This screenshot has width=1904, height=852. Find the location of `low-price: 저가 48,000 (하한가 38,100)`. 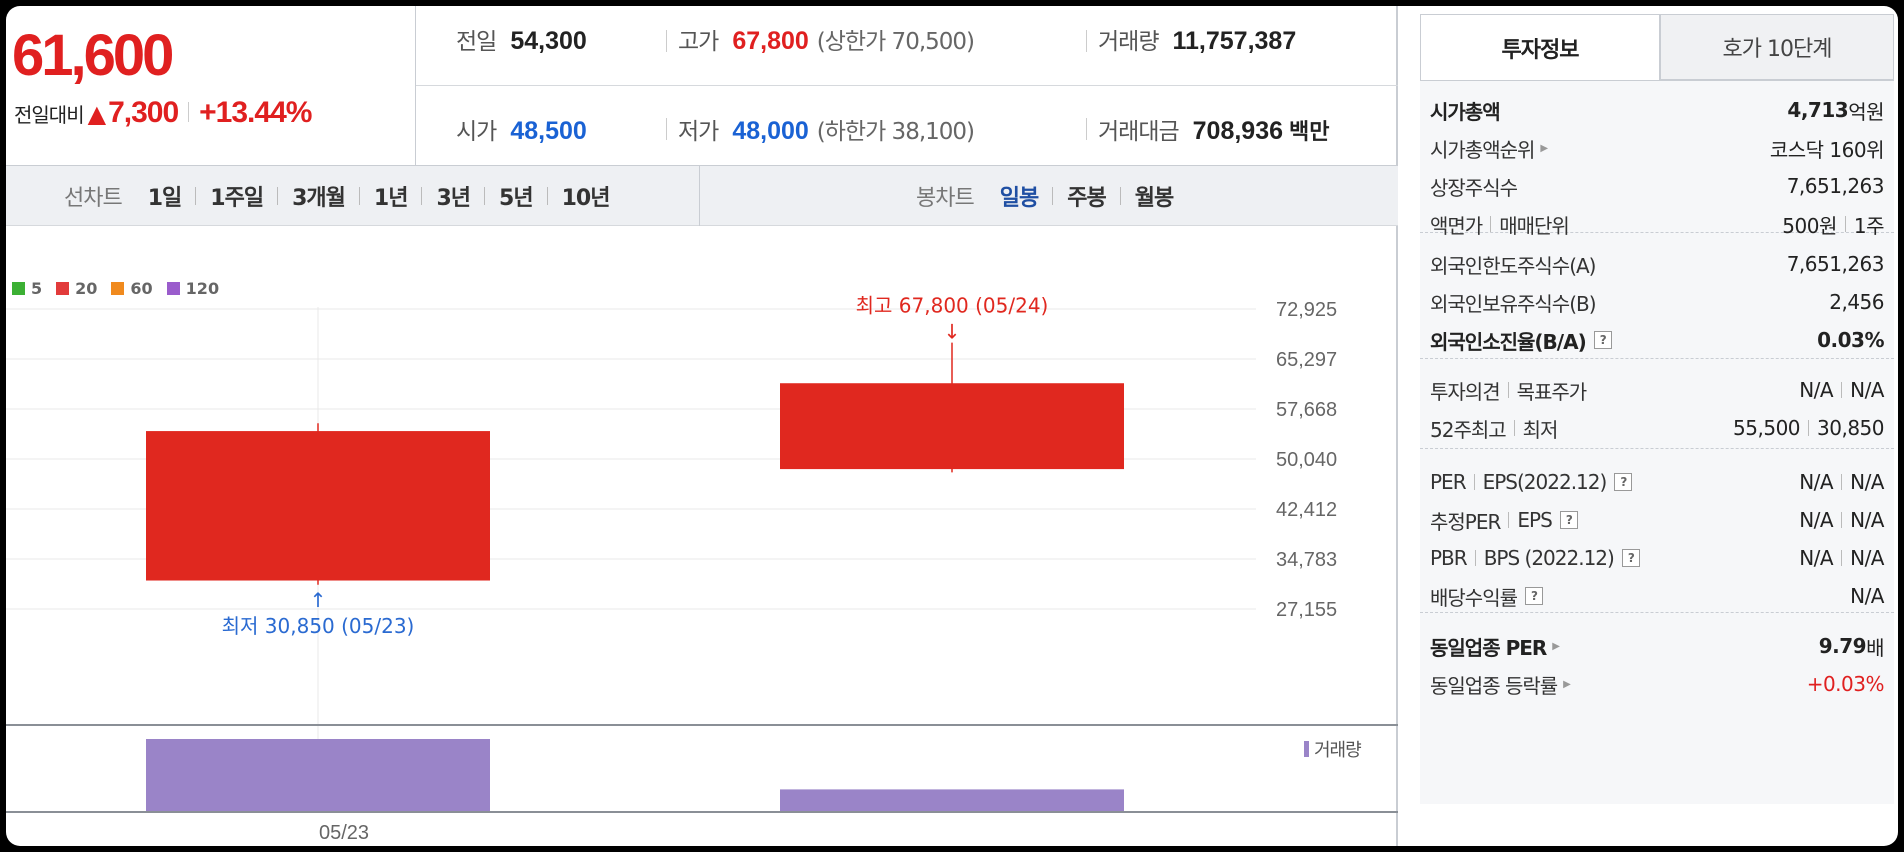

low-price: 저가 48,000 (하한가 38,100) is located at coordinates (826, 129).